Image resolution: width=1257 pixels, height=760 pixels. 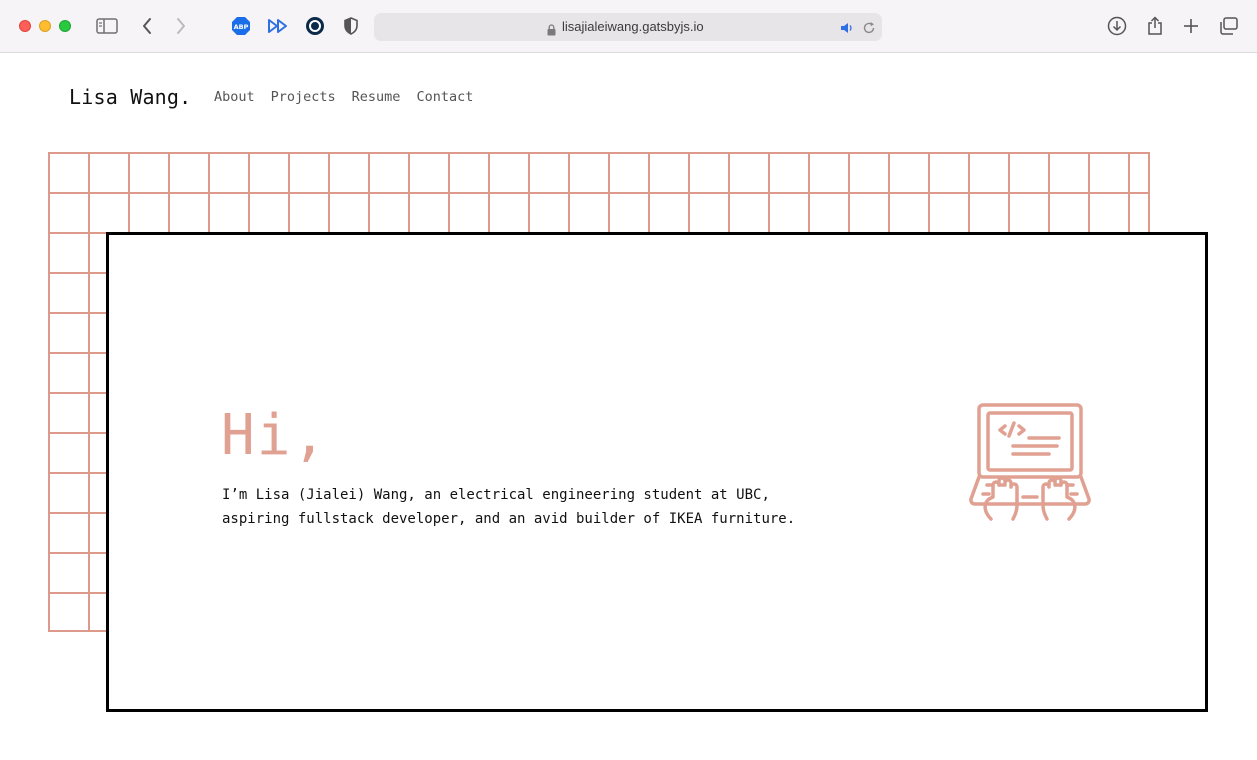 What do you see at coordinates (65, 26) in the screenshot?
I see `zoom-window-button` at bounding box center [65, 26].